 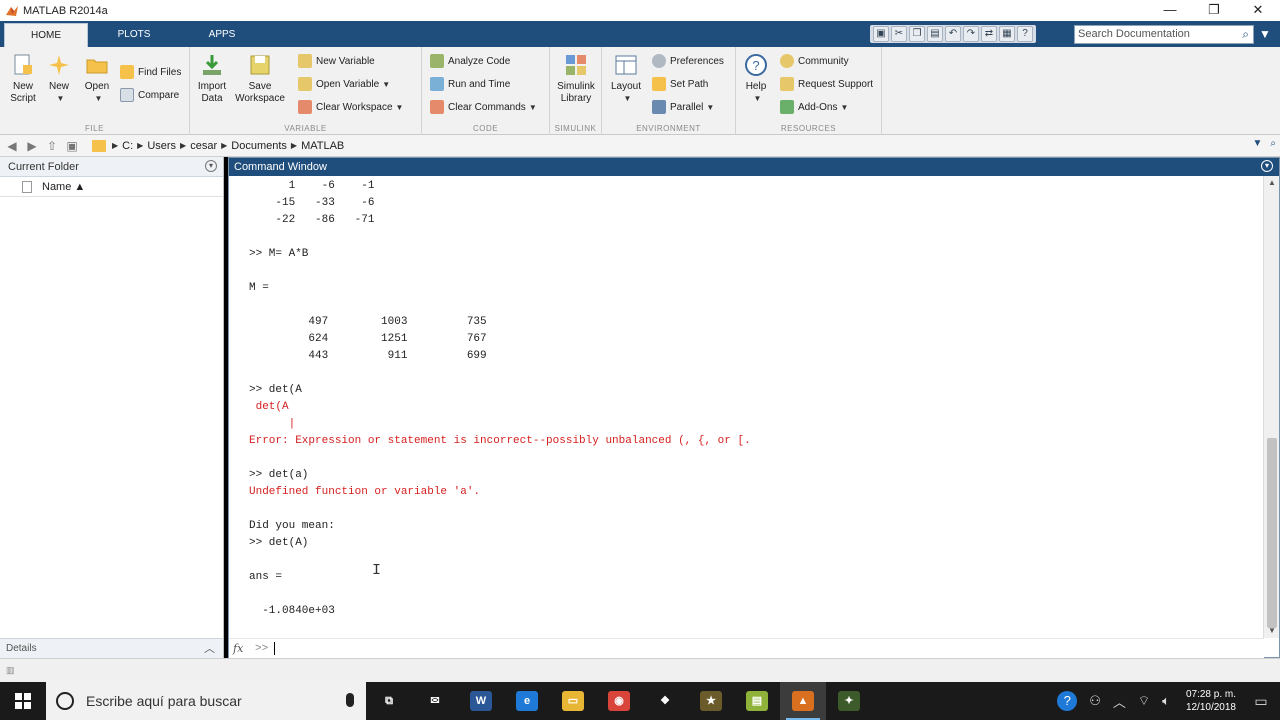 I want to click on details-label: Details, so click(x=21, y=648).